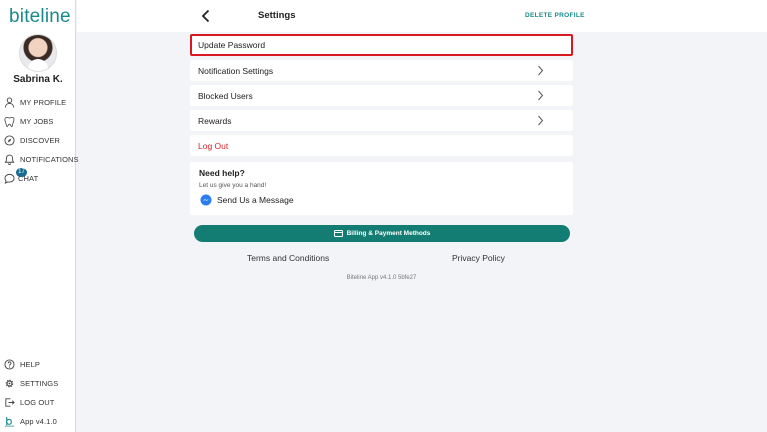 The image size is (767, 432). Describe the element at coordinates (38, 421) in the screenshot. I see `app-version-label: App v4.1.0` at that location.